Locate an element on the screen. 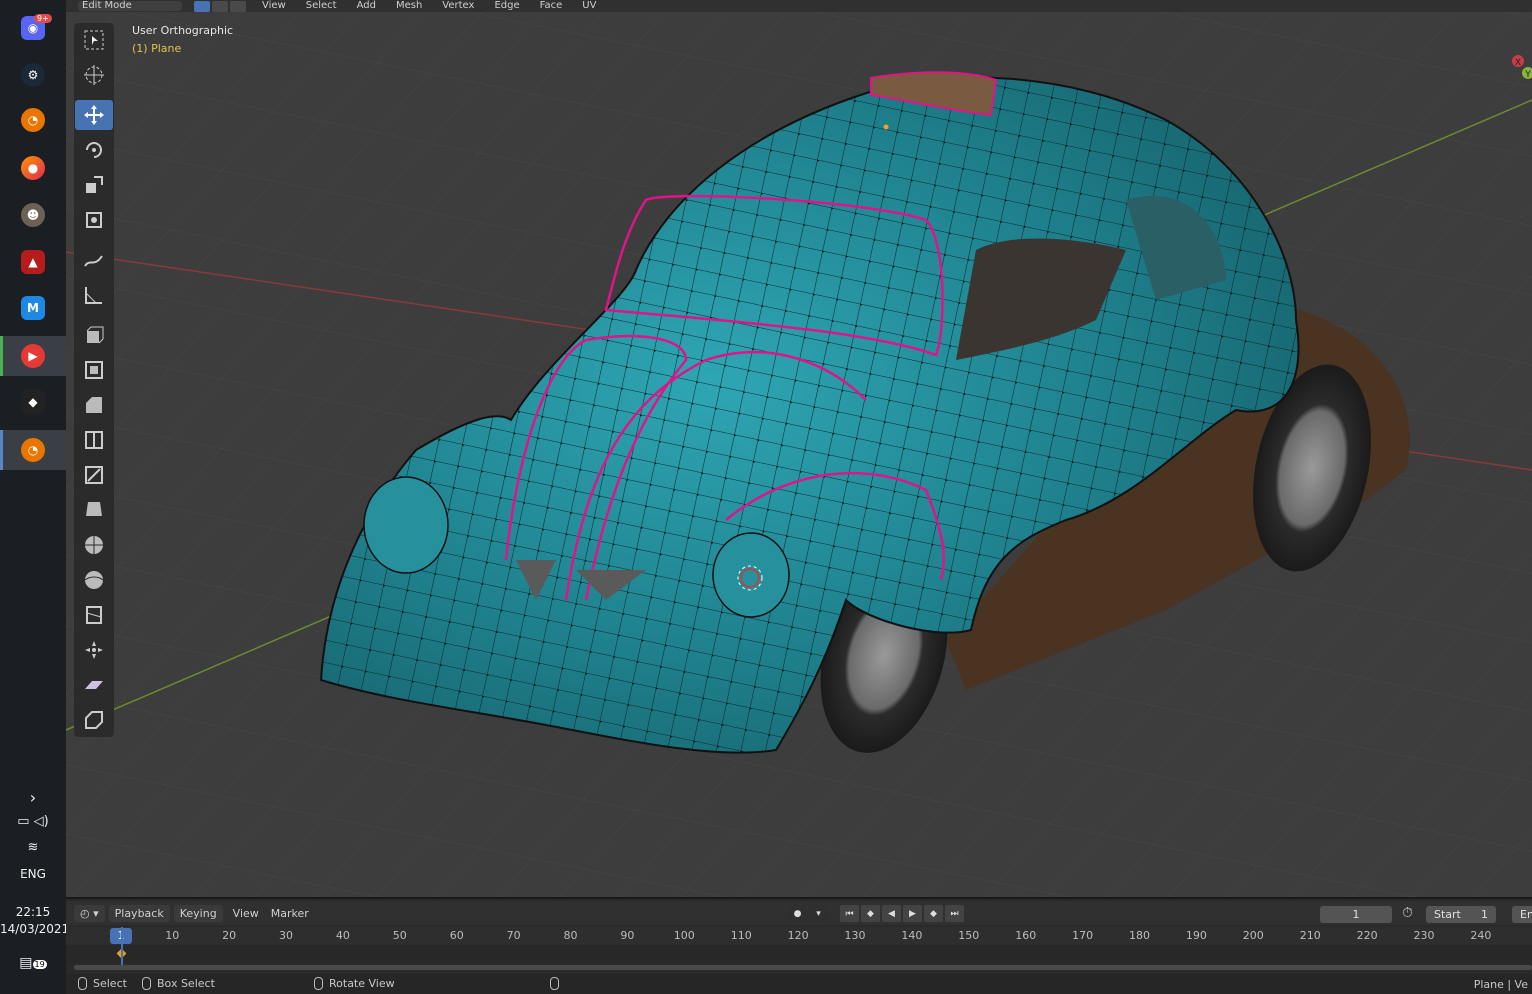 The image size is (1532, 994). next-keyframe-icon: ◆ is located at coordinates (933, 913).